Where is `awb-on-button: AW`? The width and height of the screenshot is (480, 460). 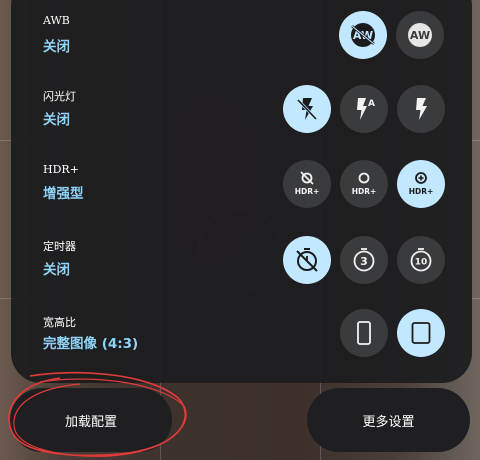 awb-on-button: AW is located at coordinates (420, 35).